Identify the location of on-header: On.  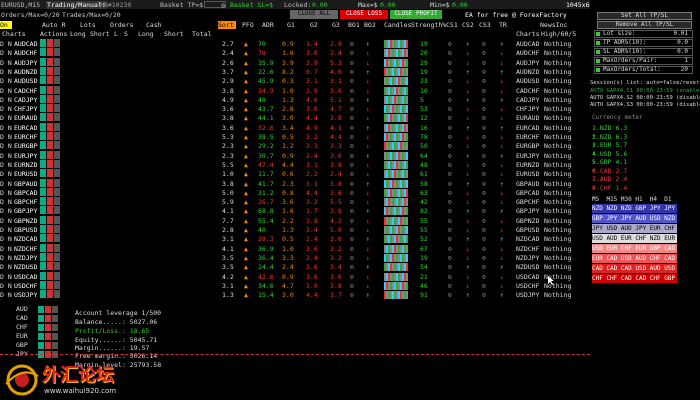
(6, 25).